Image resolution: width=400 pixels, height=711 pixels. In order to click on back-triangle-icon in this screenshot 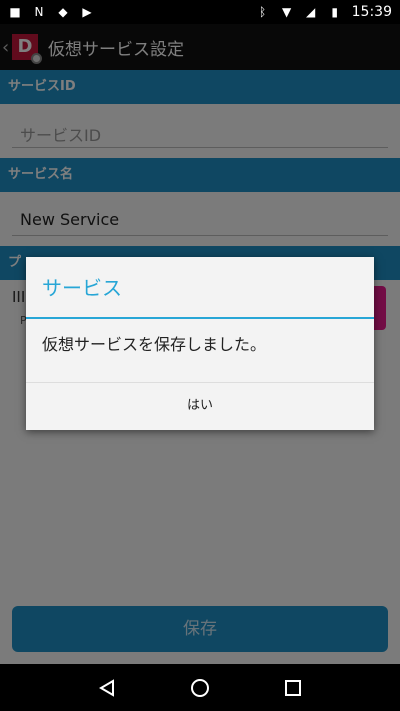, I will do `click(106, 687)`.